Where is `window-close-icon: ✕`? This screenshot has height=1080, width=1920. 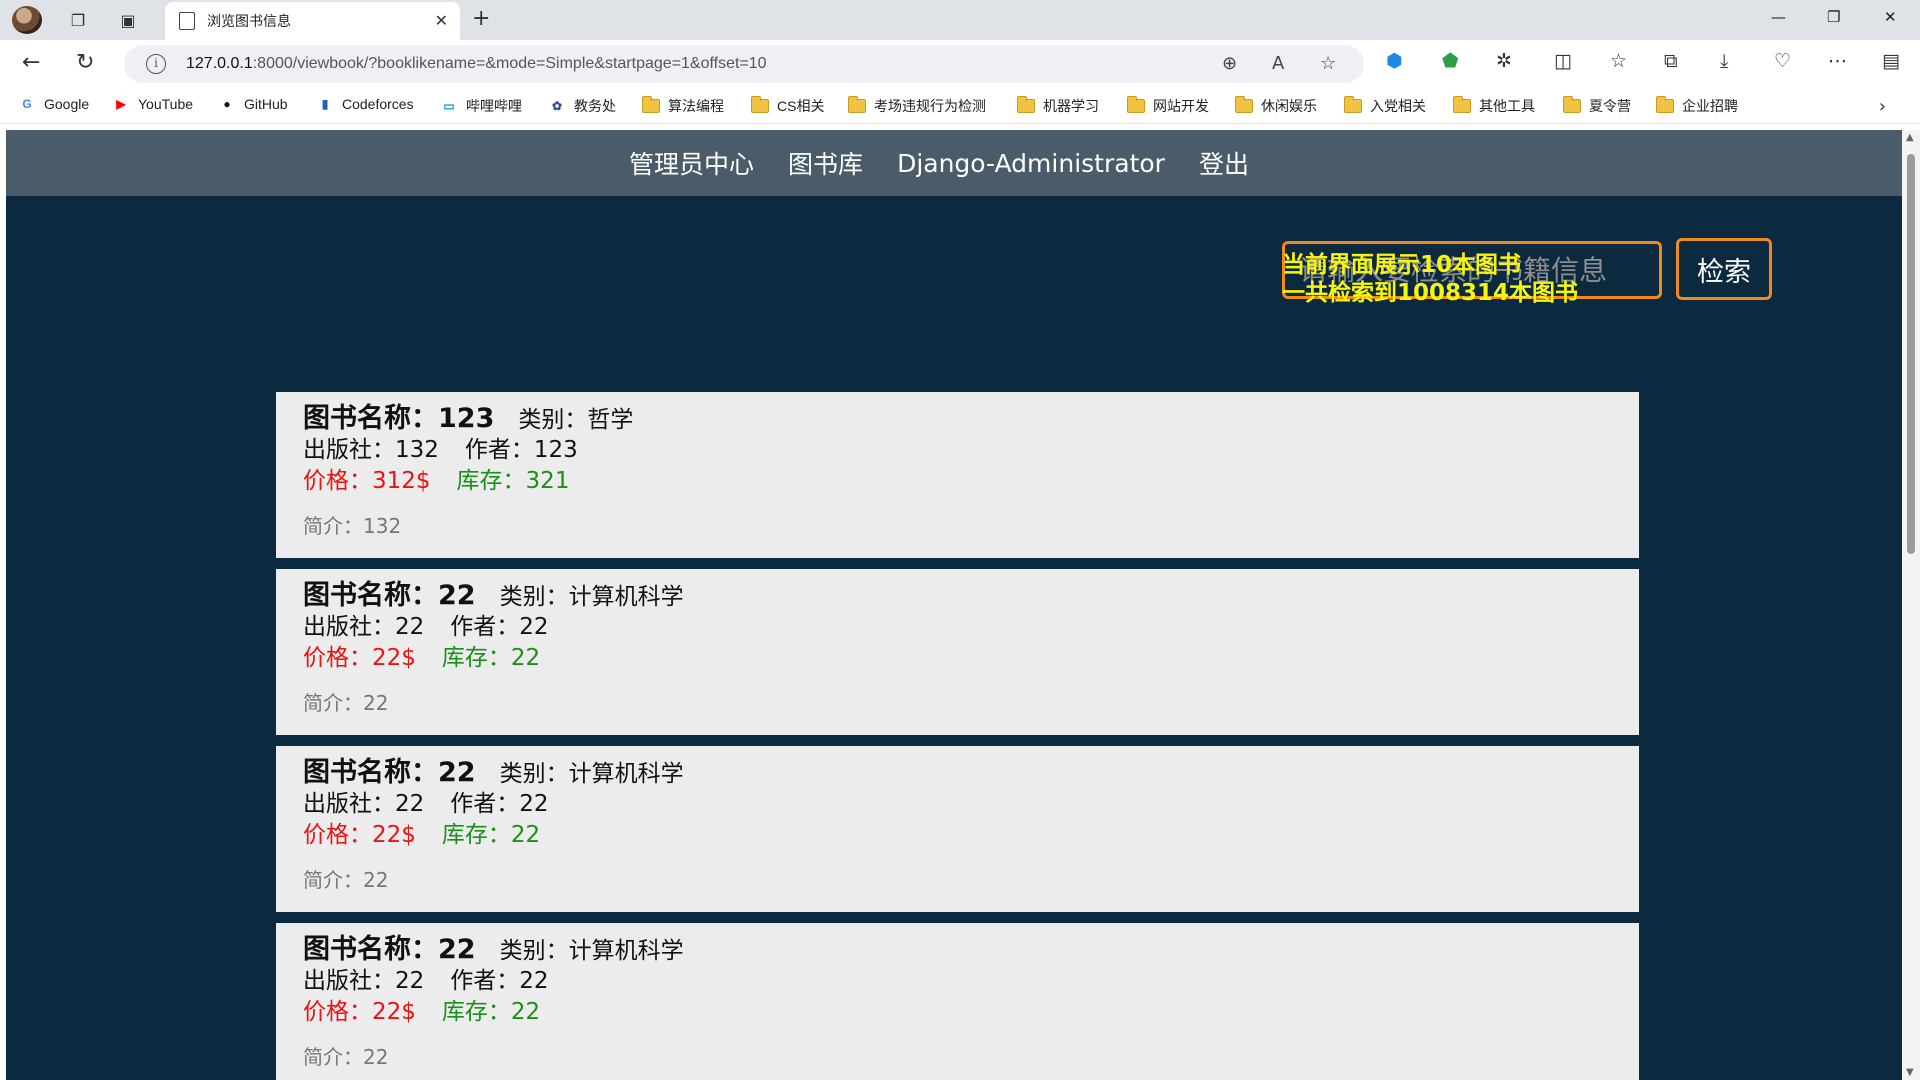
window-close-icon: ✕ is located at coordinates (1890, 17).